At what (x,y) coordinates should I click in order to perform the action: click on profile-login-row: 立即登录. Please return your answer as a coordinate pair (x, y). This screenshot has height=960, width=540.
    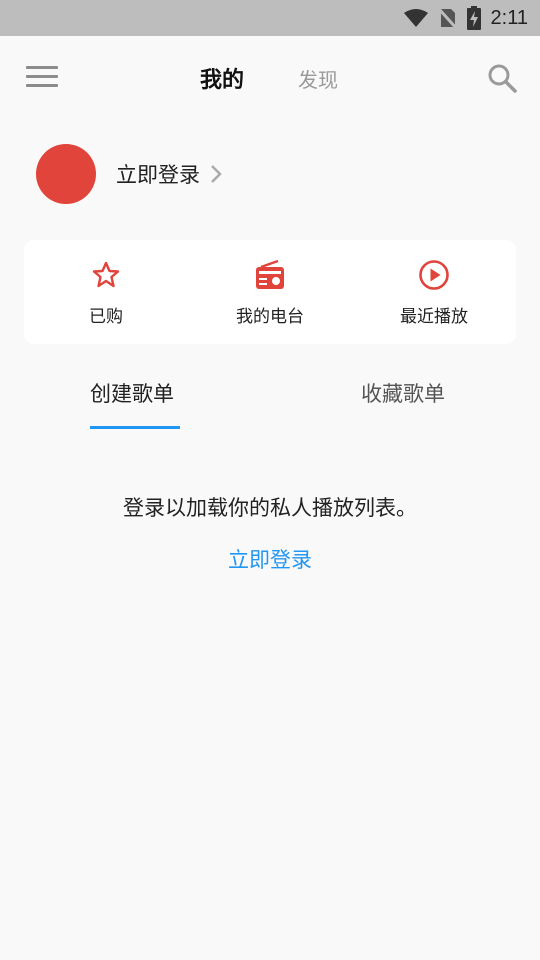
    Looking at the image, I should click on (129, 174).